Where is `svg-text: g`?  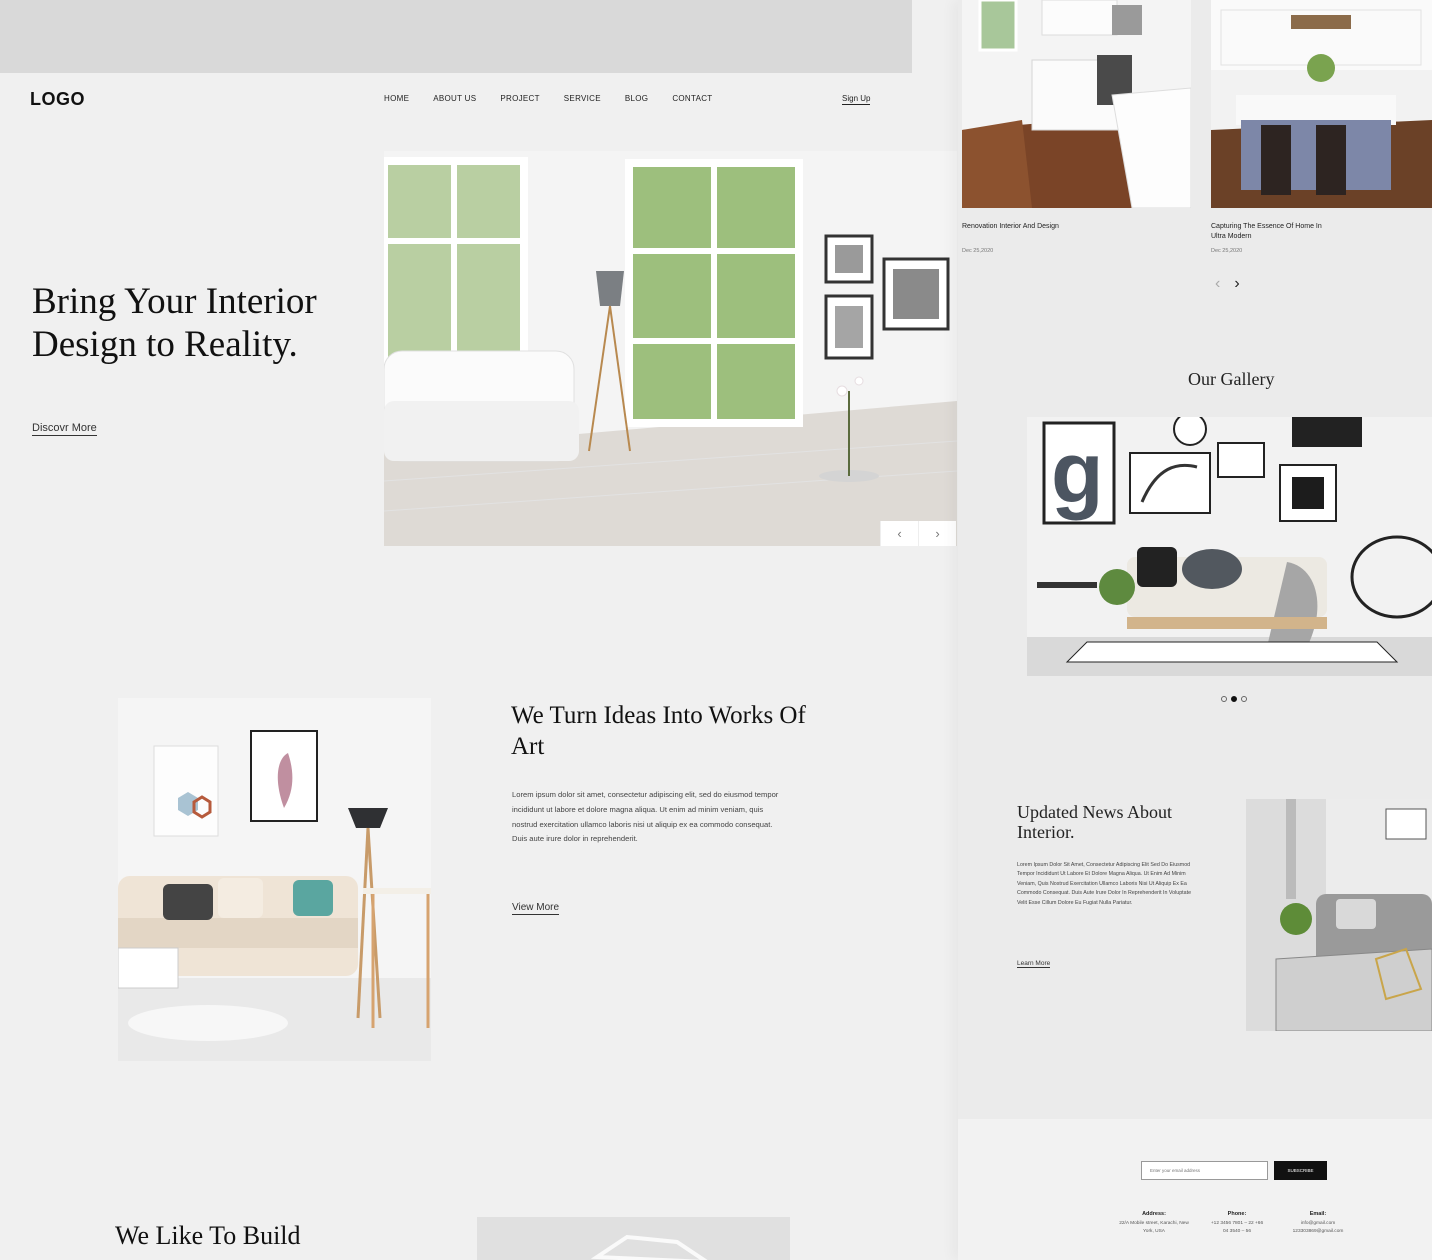
svg-text: g is located at coordinates (1077, 473).